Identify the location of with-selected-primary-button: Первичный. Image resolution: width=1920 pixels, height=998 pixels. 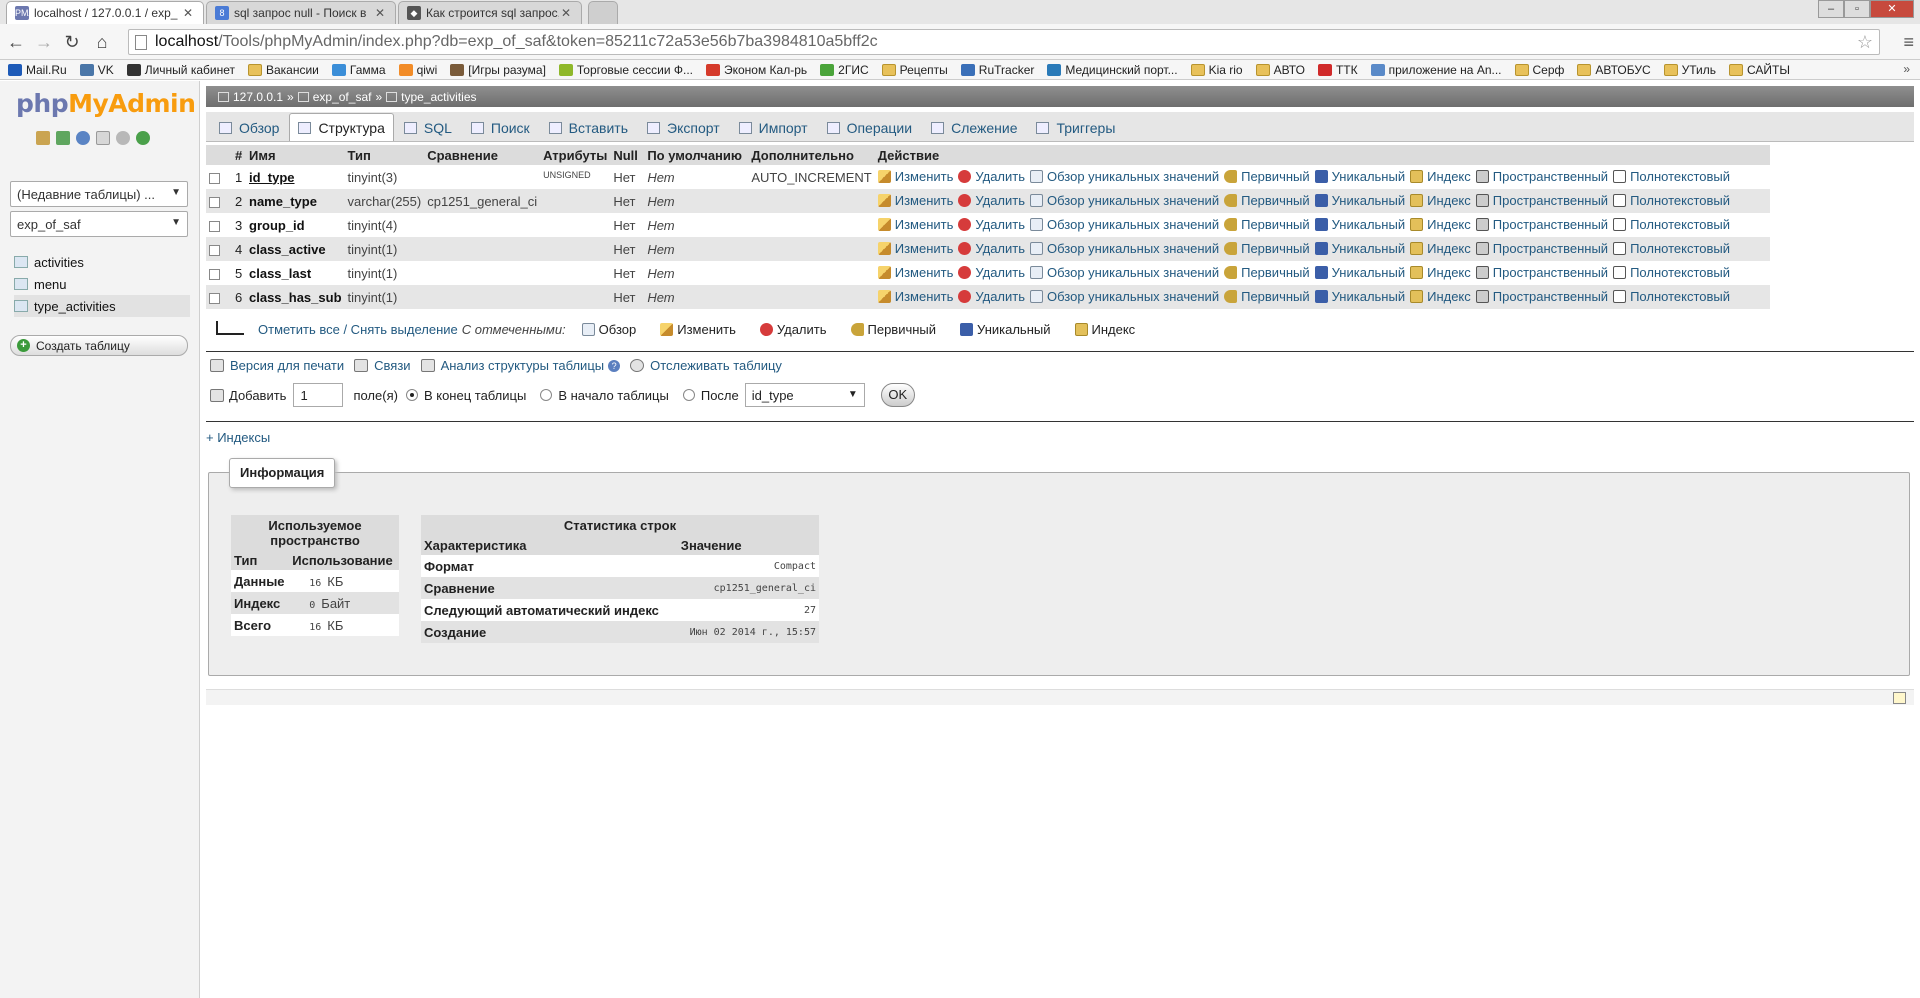
(893, 329).